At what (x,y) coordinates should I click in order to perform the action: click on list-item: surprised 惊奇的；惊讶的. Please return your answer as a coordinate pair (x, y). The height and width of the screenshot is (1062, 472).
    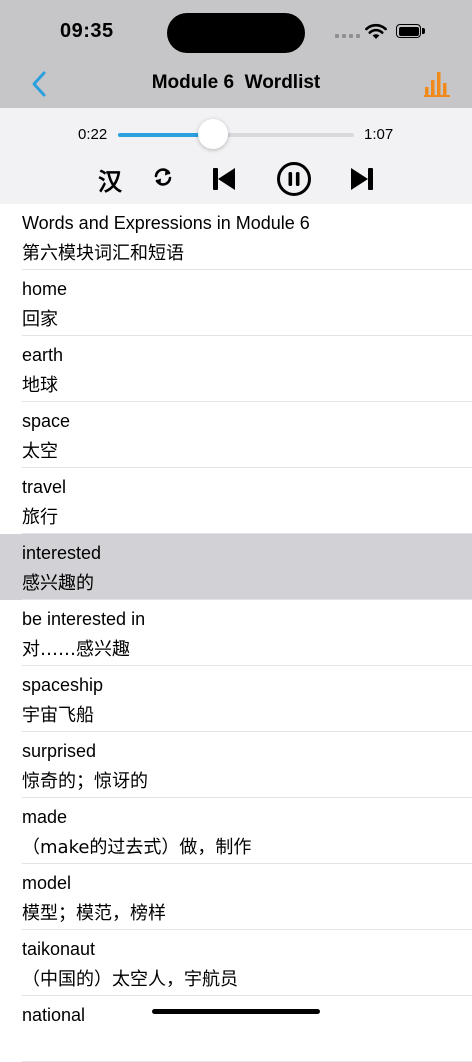
    Looking at the image, I should click on (236, 765).